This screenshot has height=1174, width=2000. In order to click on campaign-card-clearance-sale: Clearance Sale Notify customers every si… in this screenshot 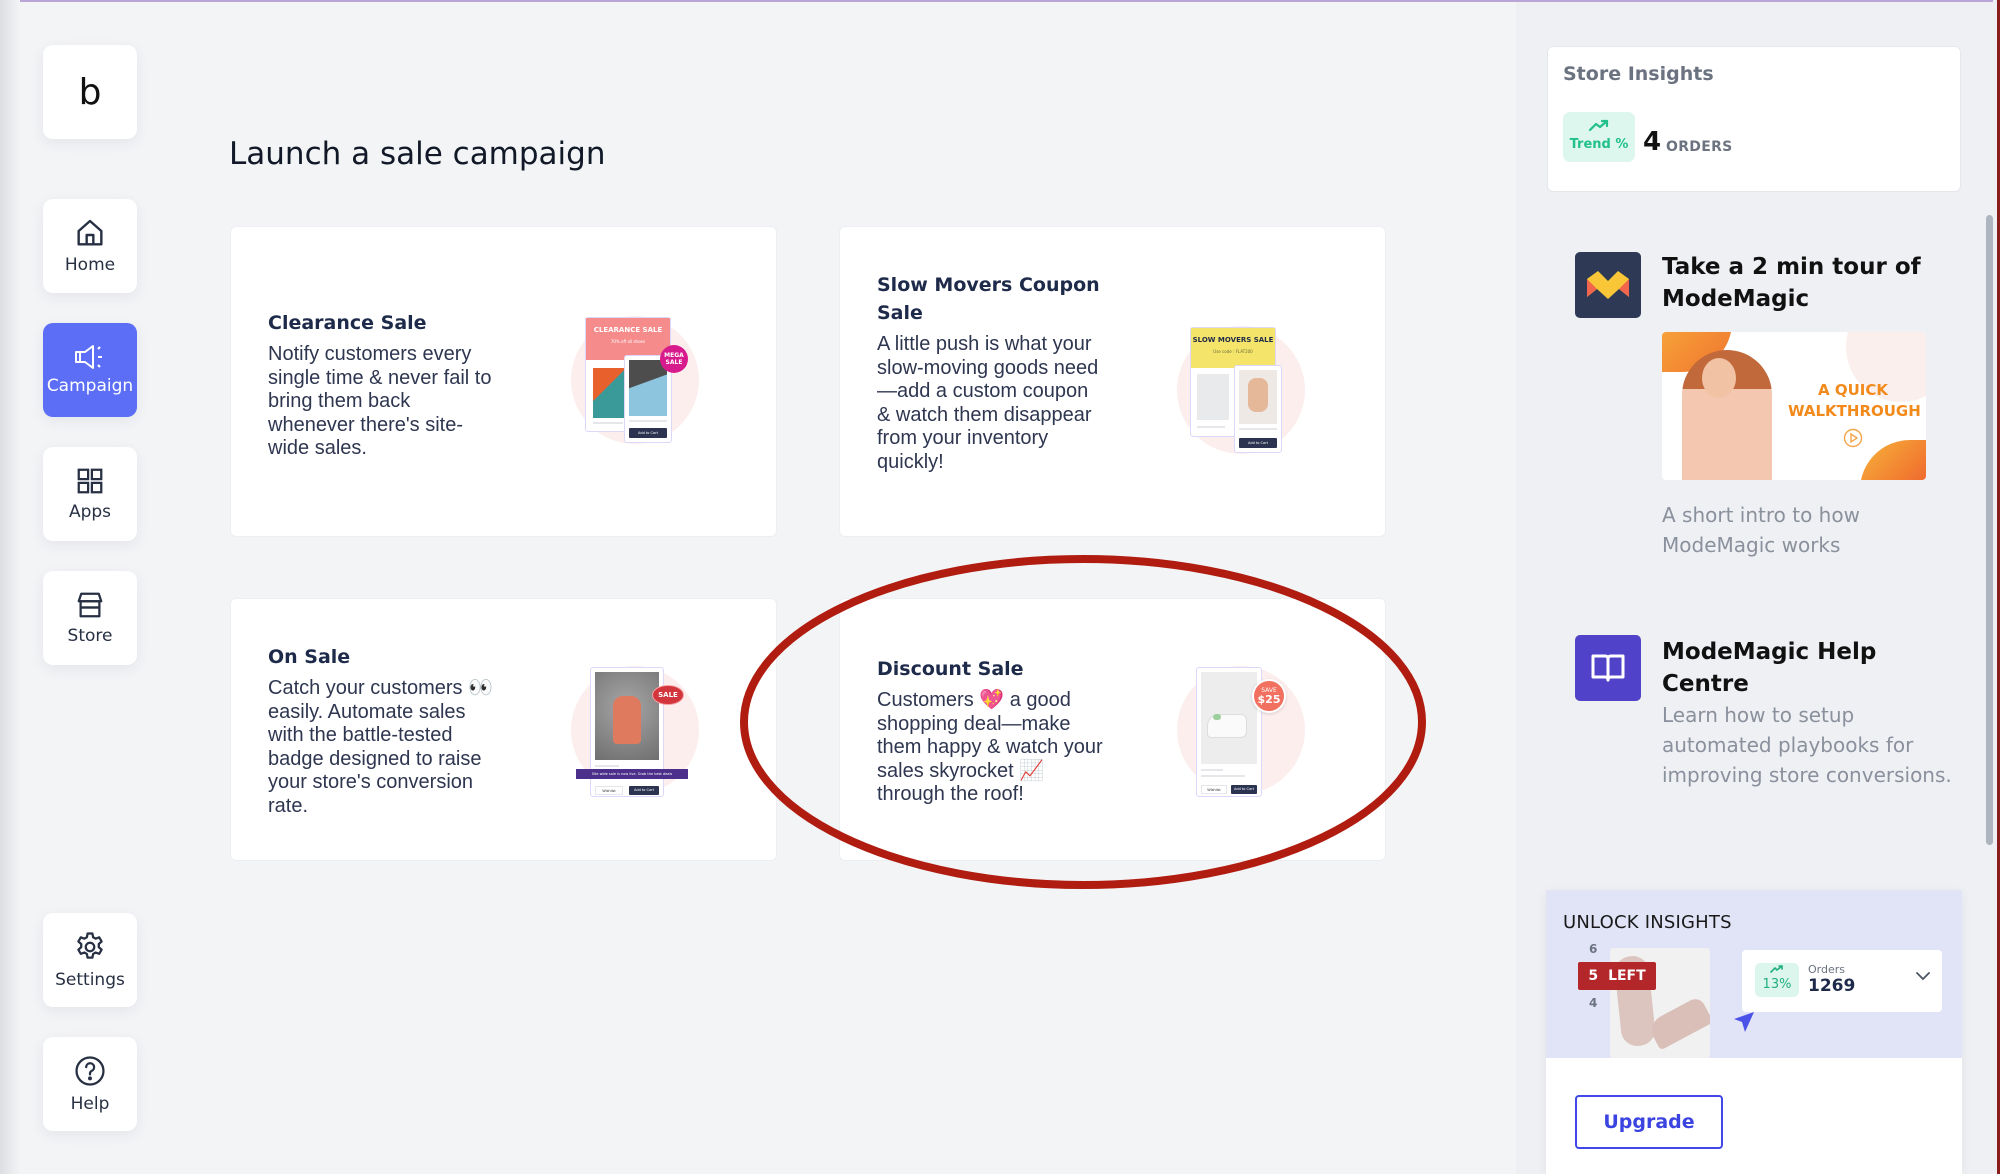, I will do `click(503, 381)`.